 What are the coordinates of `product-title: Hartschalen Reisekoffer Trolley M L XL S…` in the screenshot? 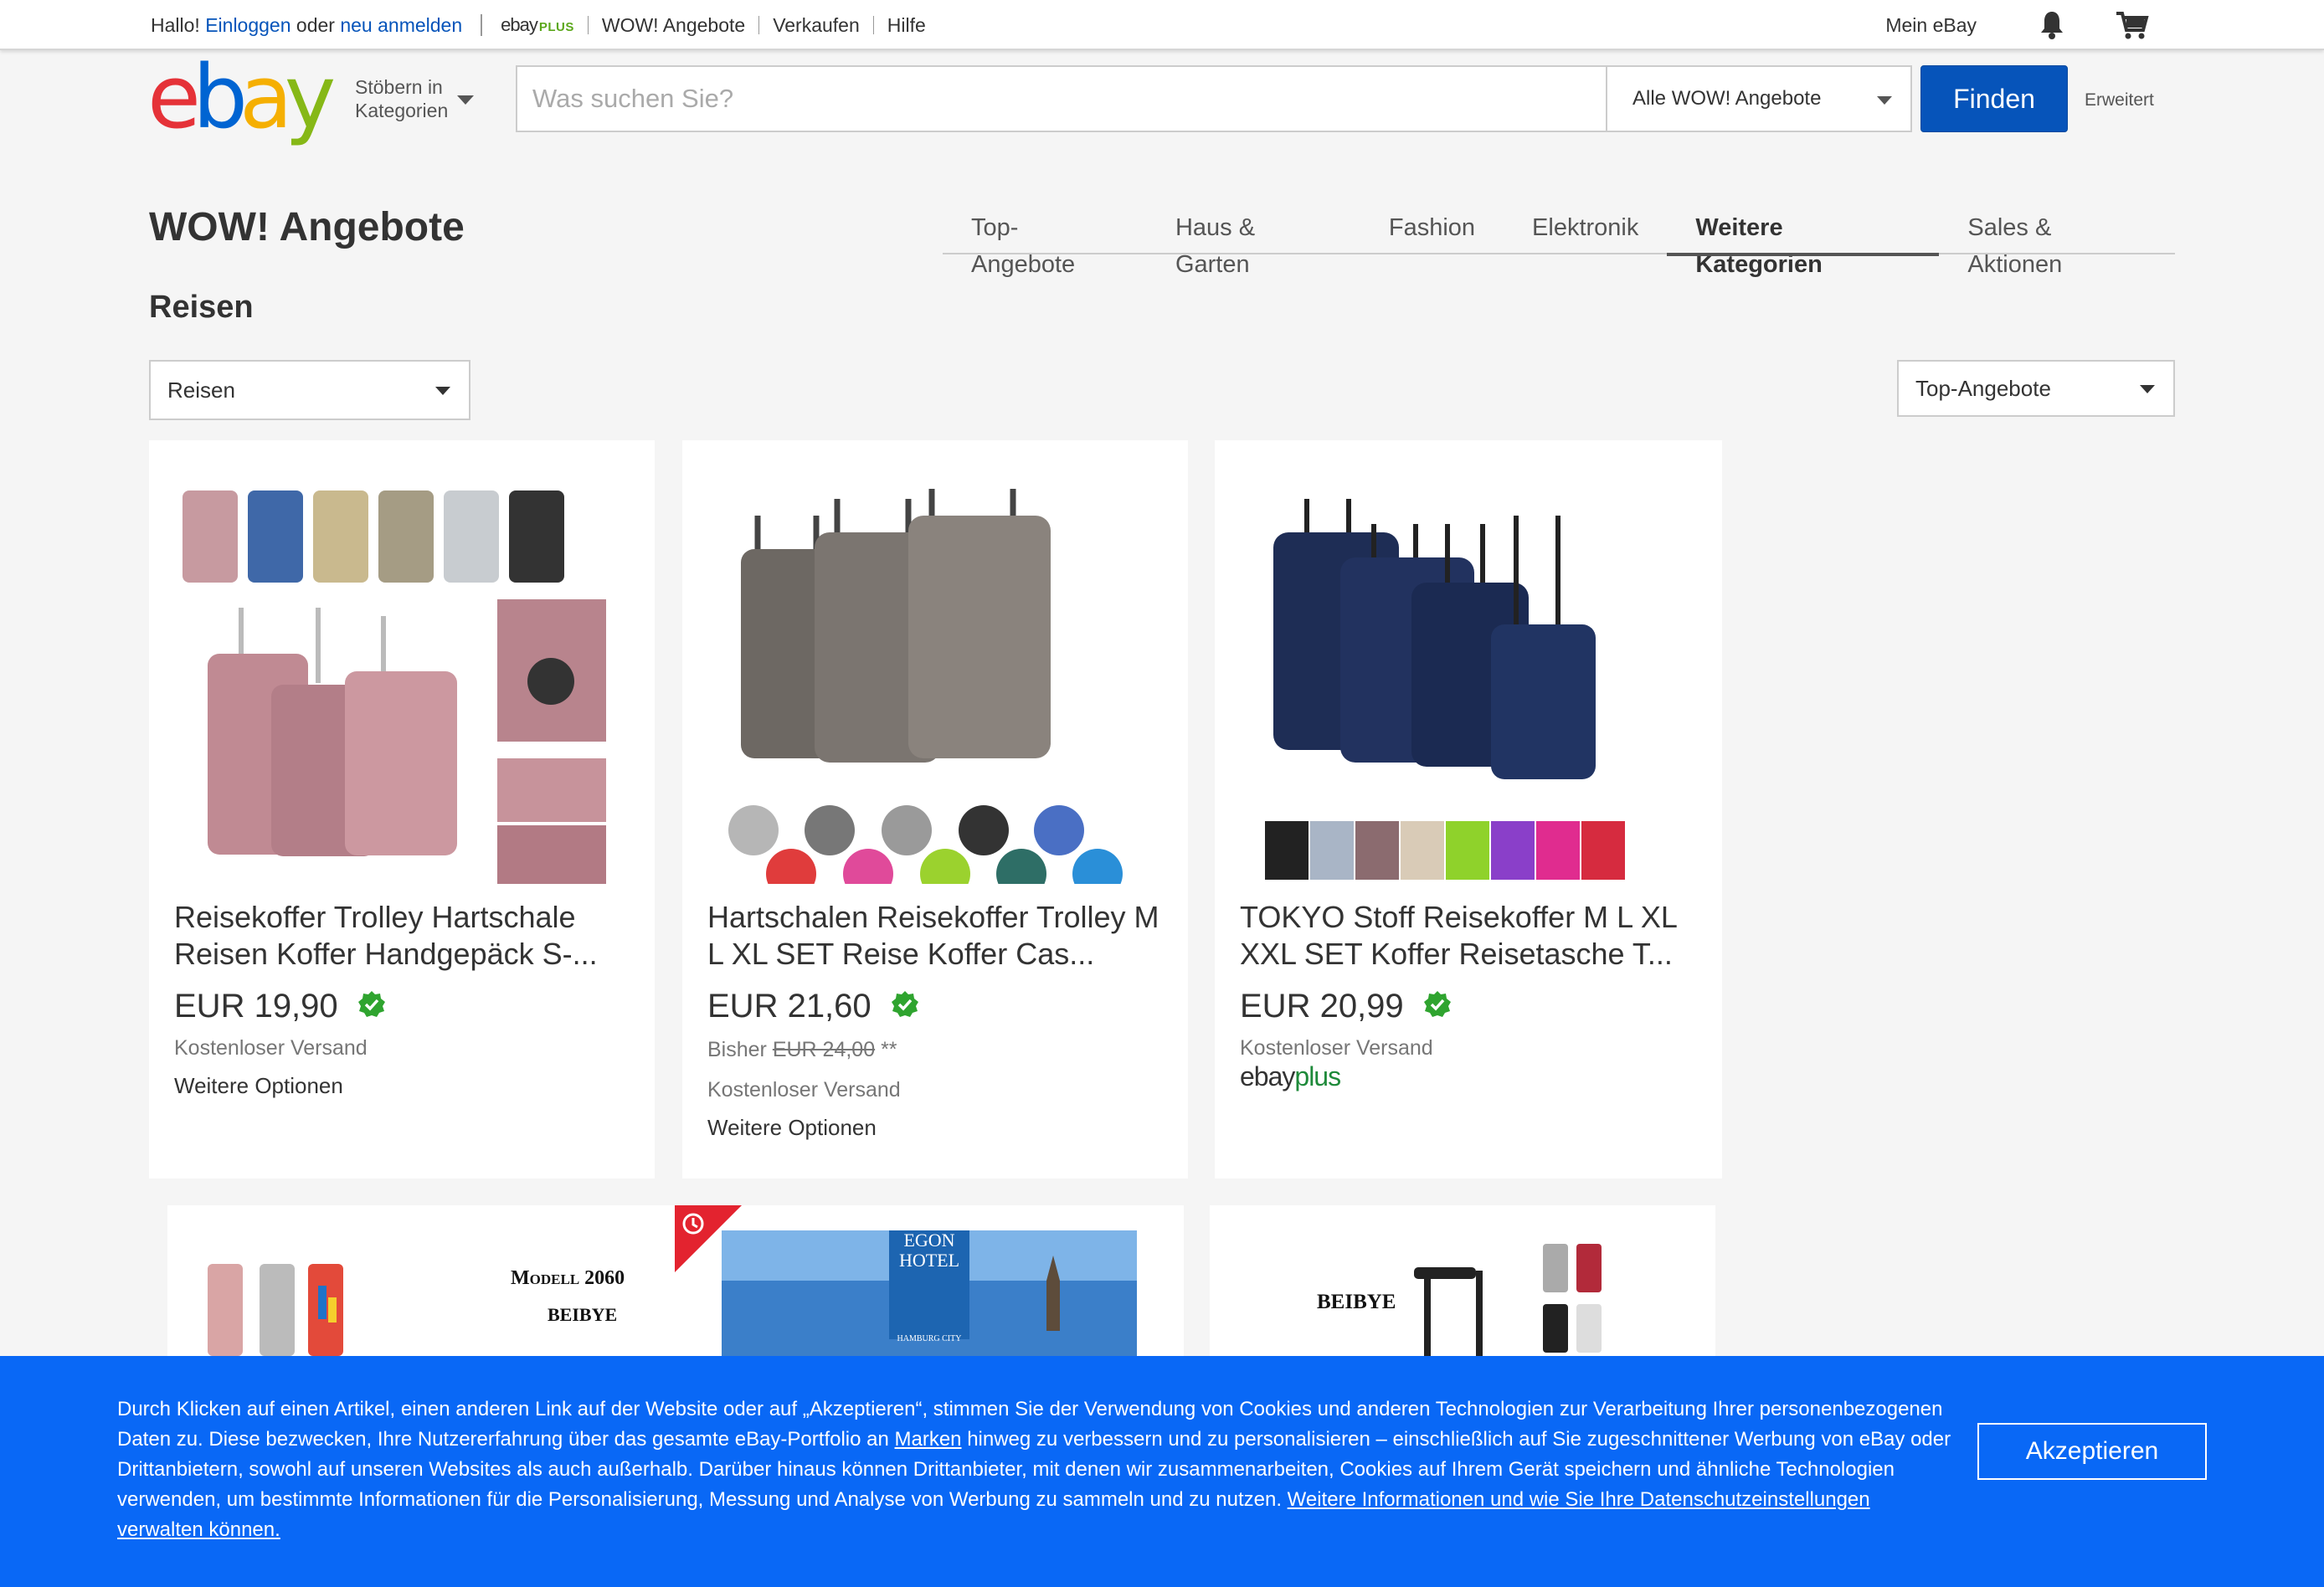 It's located at (940, 936).